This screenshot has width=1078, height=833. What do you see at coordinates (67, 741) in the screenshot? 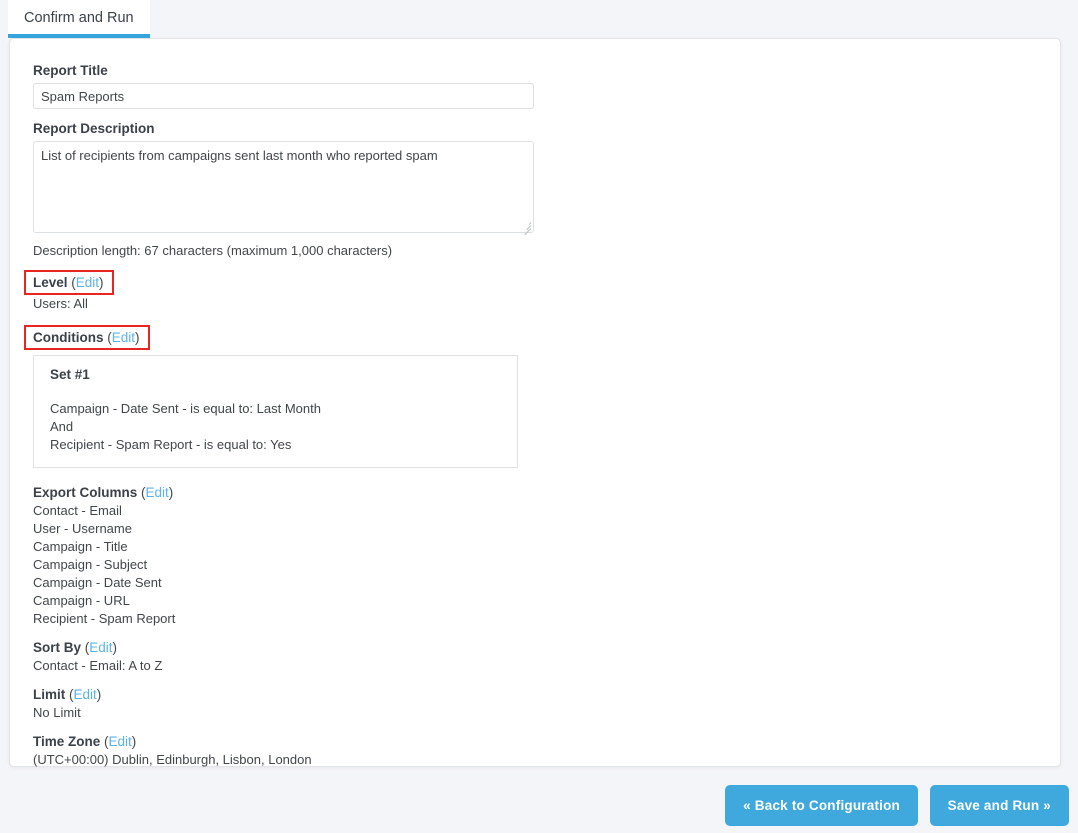
I see `time-zone-title: Time Zone` at bounding box center [67, 741].